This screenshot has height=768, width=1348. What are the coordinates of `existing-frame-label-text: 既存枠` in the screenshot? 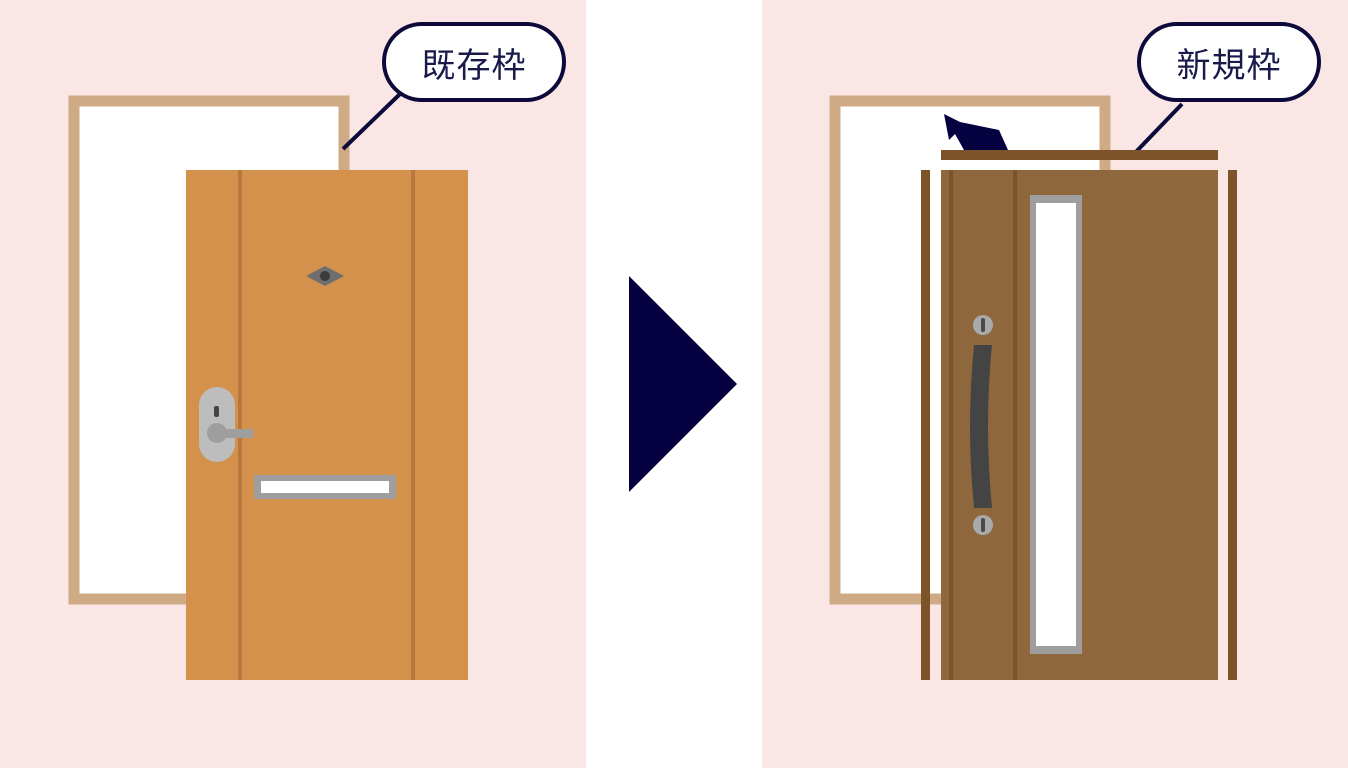 It's located at (474, 65).